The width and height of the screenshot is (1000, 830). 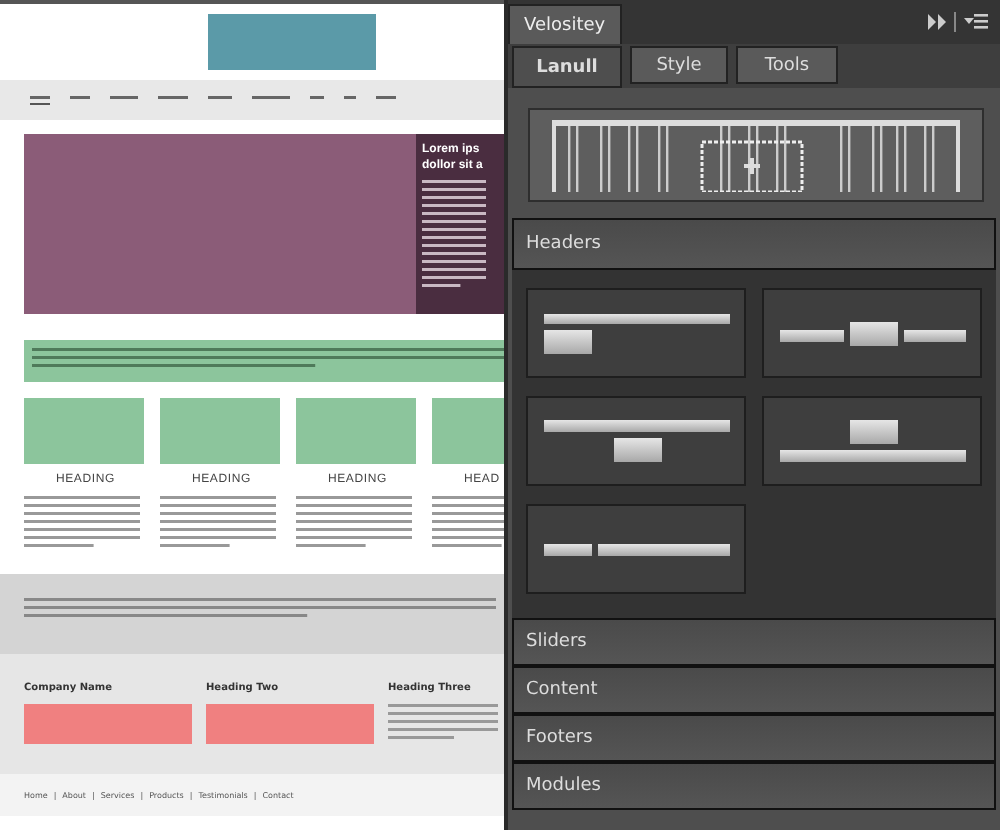 What do you see at coordinates (754, 642) in the screenshot?
I see `section-header: Sliders` at bounding box center [754, 642].